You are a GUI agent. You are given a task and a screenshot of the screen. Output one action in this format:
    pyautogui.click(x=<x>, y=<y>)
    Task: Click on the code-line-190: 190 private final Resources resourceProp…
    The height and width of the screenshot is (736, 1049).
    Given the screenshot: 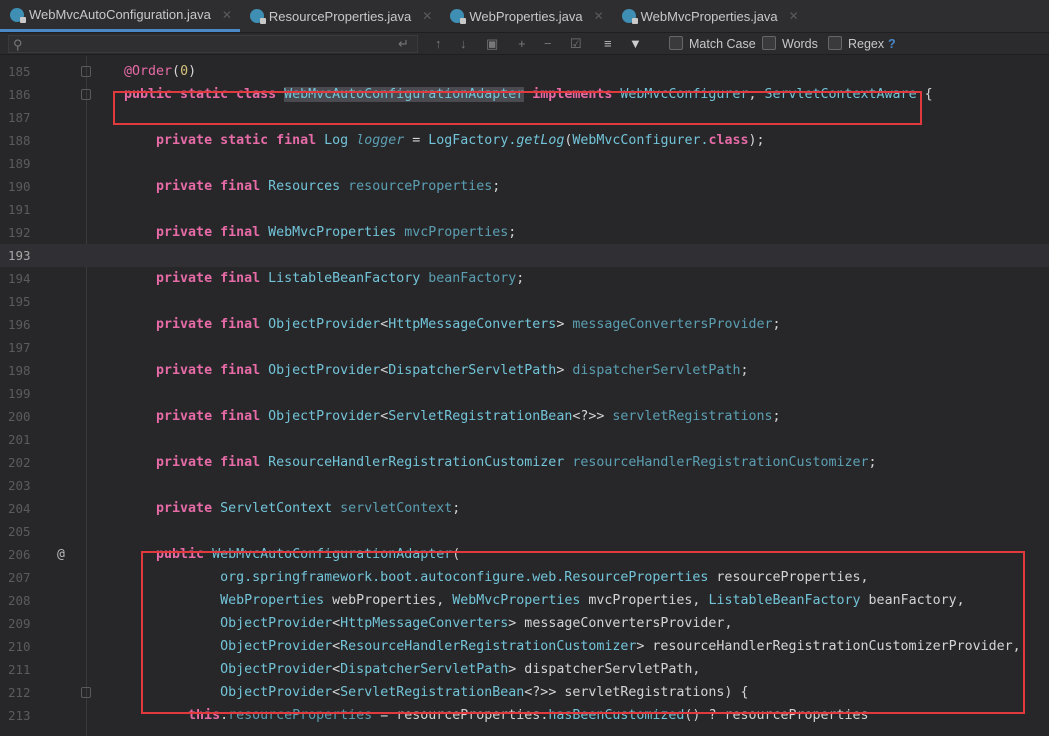 What is the action you would take?
    pyautogui.click(x=524, y=186)
    